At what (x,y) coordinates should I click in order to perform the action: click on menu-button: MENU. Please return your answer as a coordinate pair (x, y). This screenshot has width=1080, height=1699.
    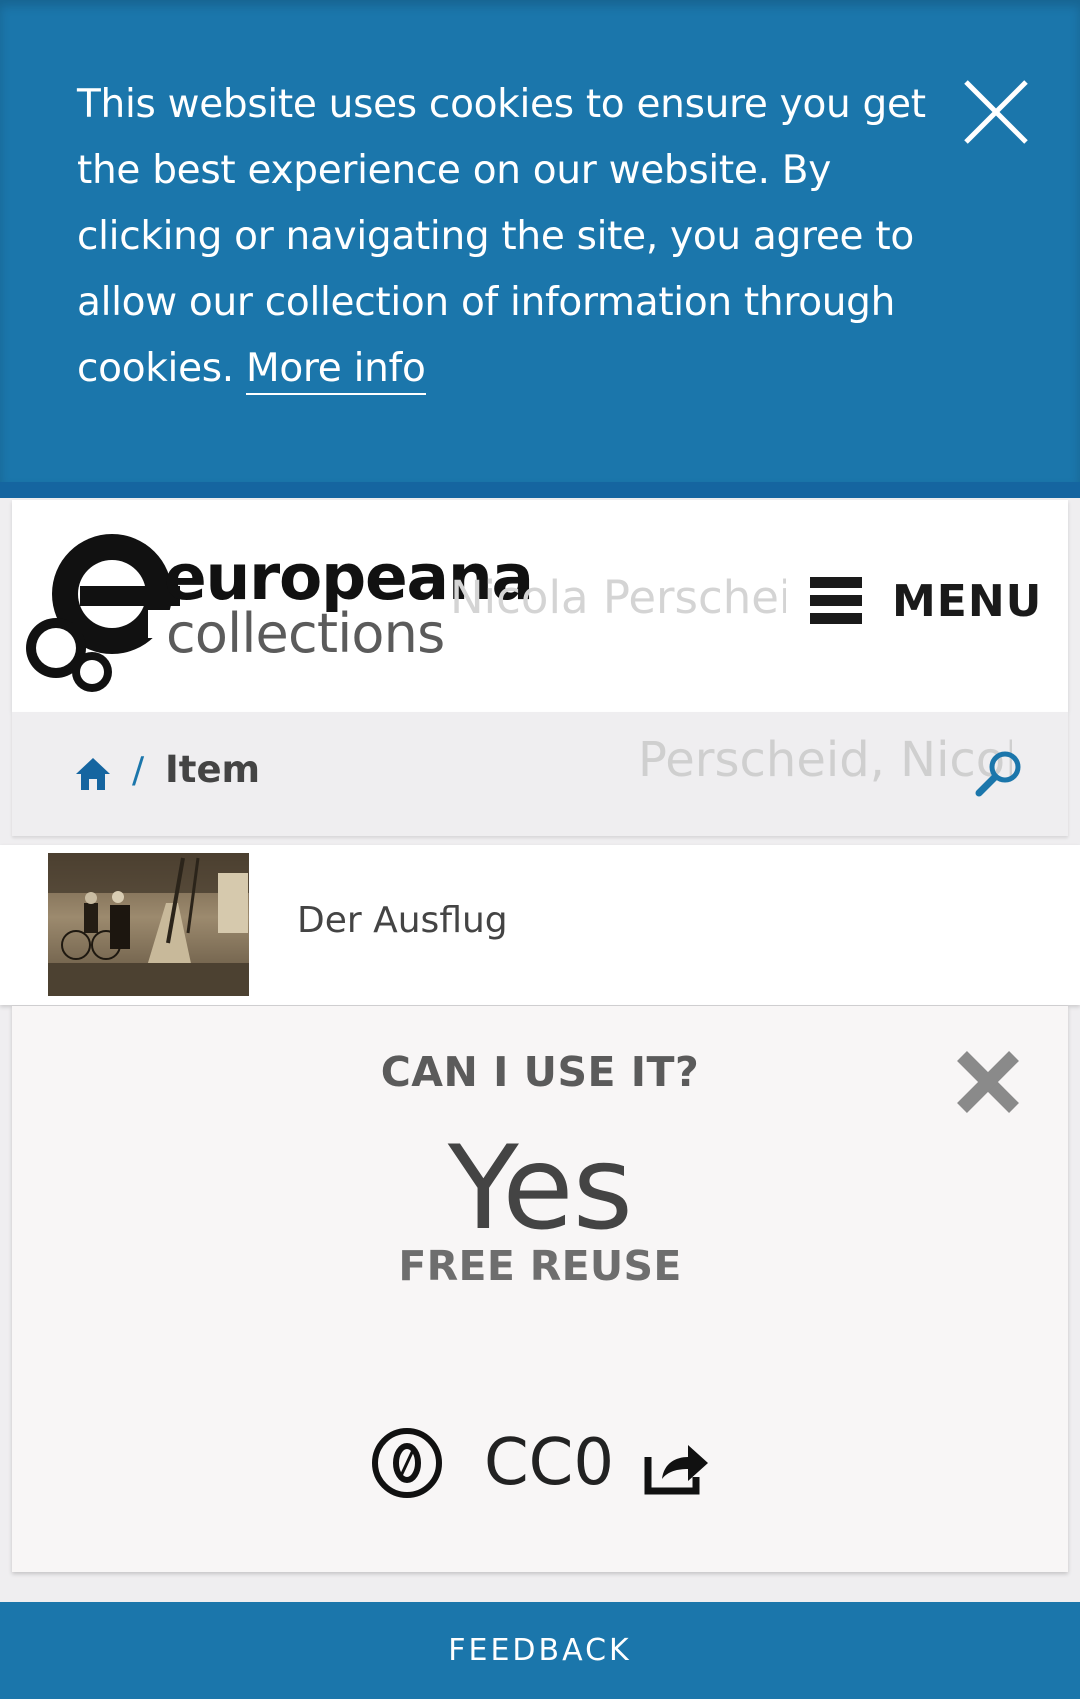
    Looking at the image, I should click on (926, 601).